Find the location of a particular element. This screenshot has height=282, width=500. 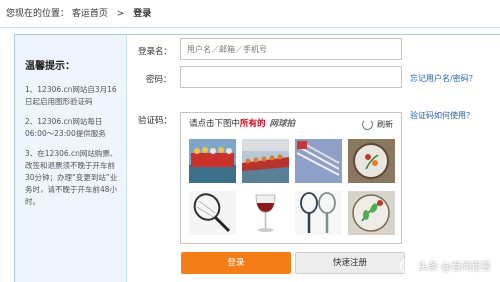

captcha-image-wine-glass is located at coordinates (265, 213).